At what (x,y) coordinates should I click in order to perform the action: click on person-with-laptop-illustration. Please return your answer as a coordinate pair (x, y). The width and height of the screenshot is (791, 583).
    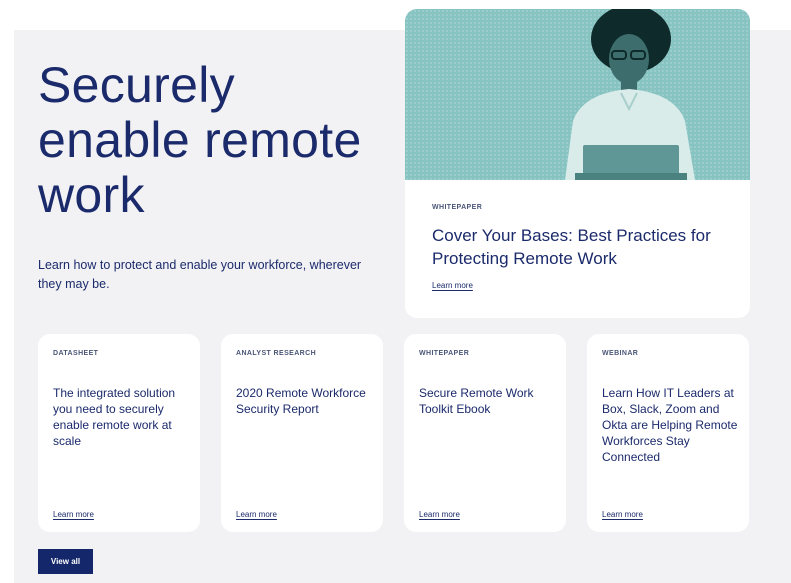
    Looking at the image, I should click on (630, 94).